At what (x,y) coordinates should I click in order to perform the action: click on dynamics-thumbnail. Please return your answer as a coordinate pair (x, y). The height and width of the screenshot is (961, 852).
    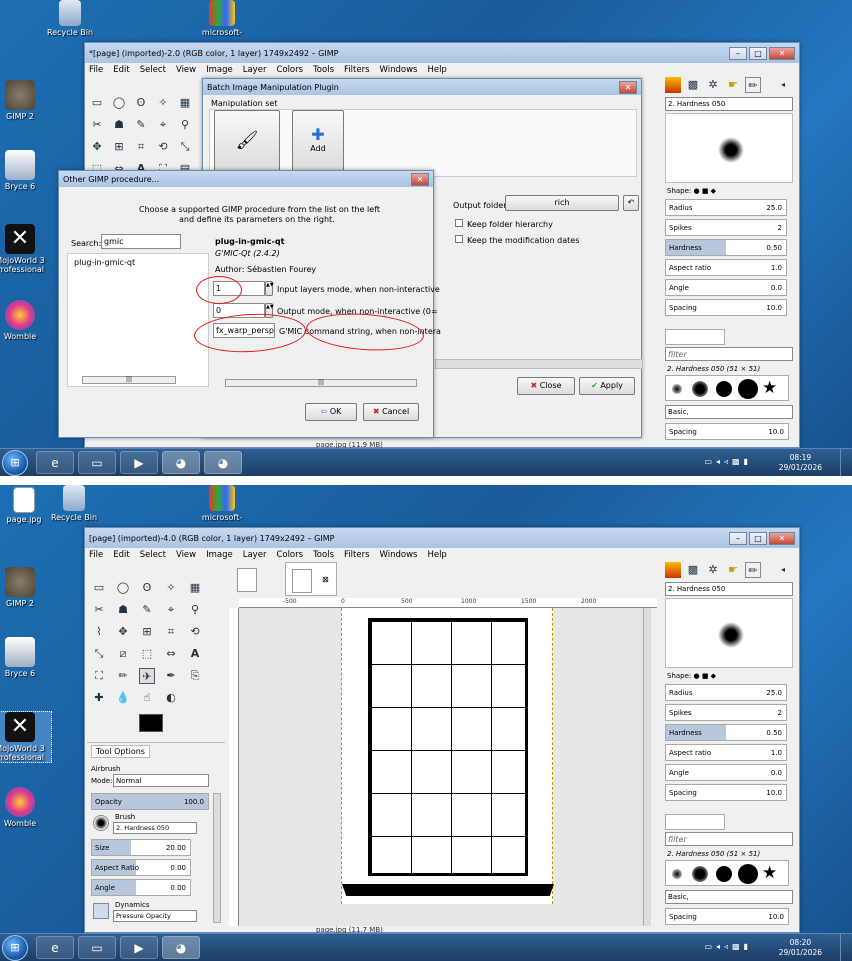
    Looking at the image, I should click on (101, 911).